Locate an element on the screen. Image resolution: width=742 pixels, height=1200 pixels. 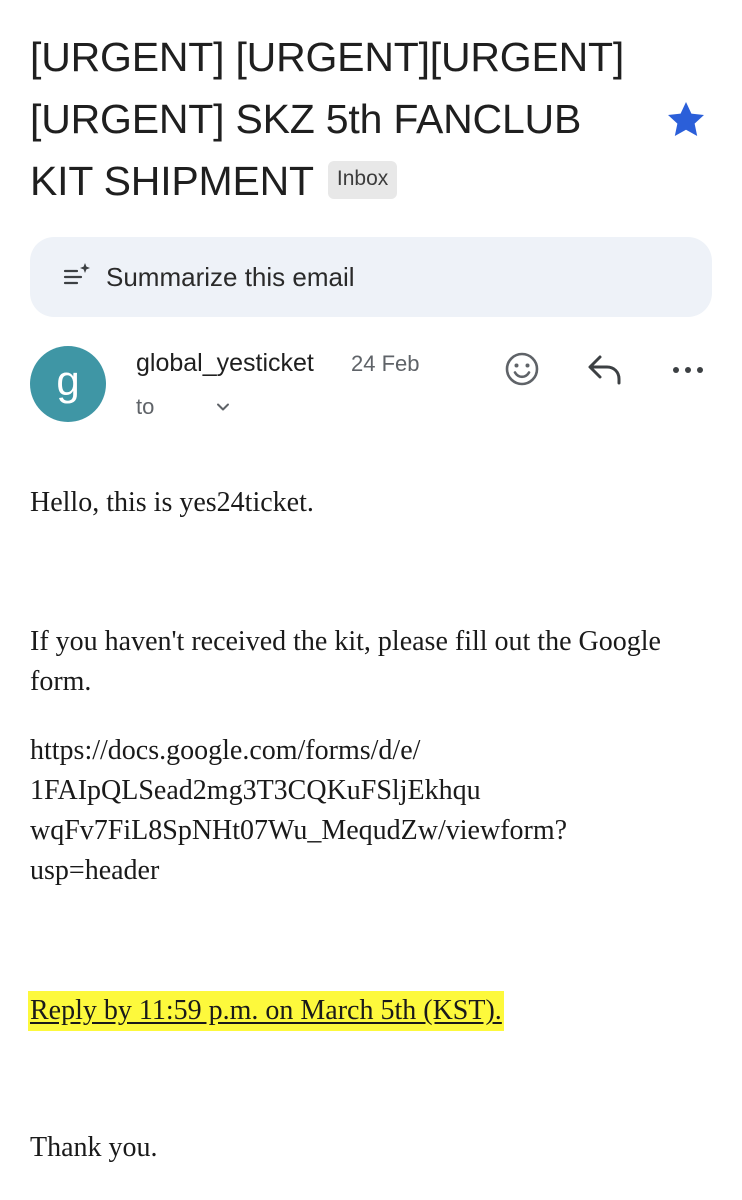
reply-icon is located at coordinates (606, 370).